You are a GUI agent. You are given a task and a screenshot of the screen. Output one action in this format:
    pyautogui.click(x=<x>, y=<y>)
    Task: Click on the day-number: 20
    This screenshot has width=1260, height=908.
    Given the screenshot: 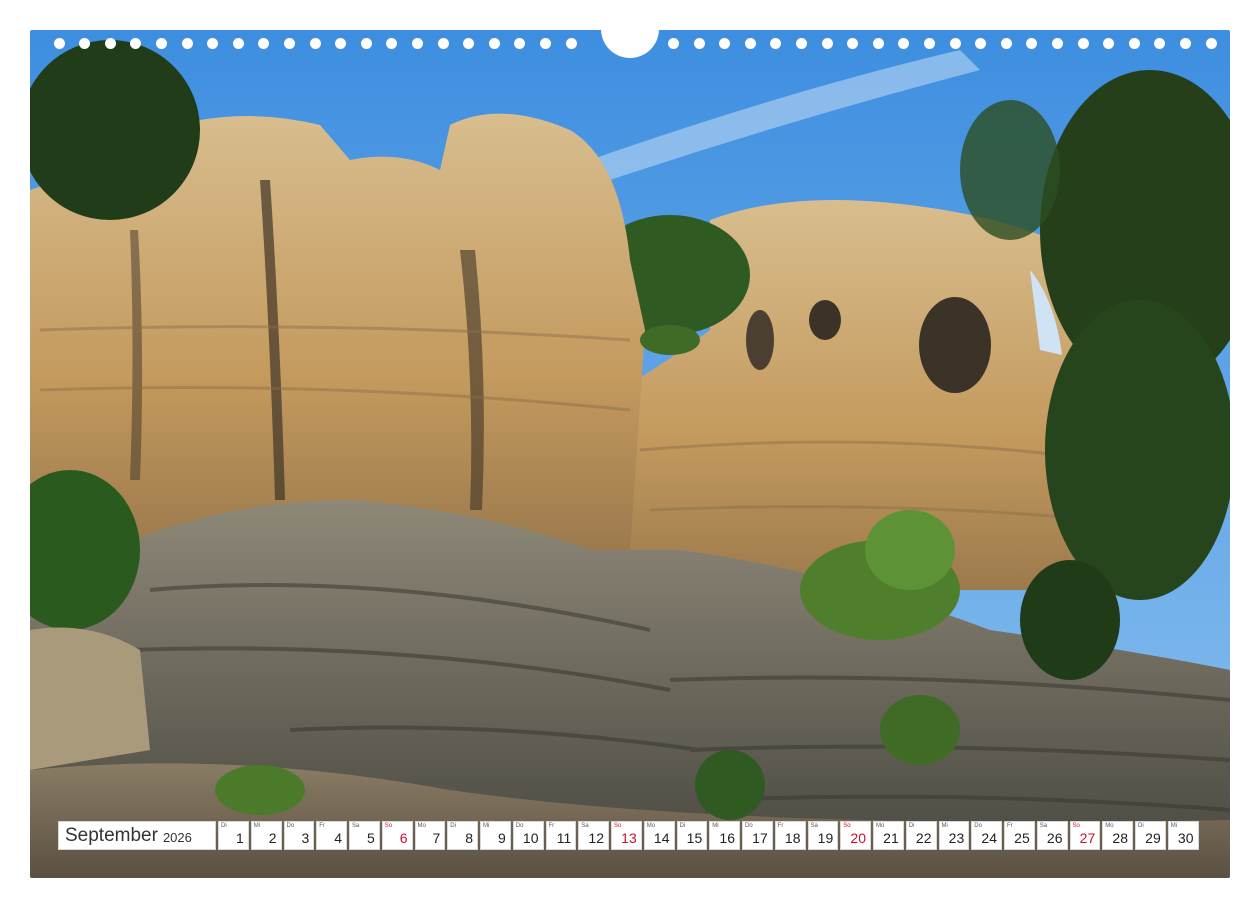 What is the action you would take?
    pyautogui.click(x=858, y=838)
    